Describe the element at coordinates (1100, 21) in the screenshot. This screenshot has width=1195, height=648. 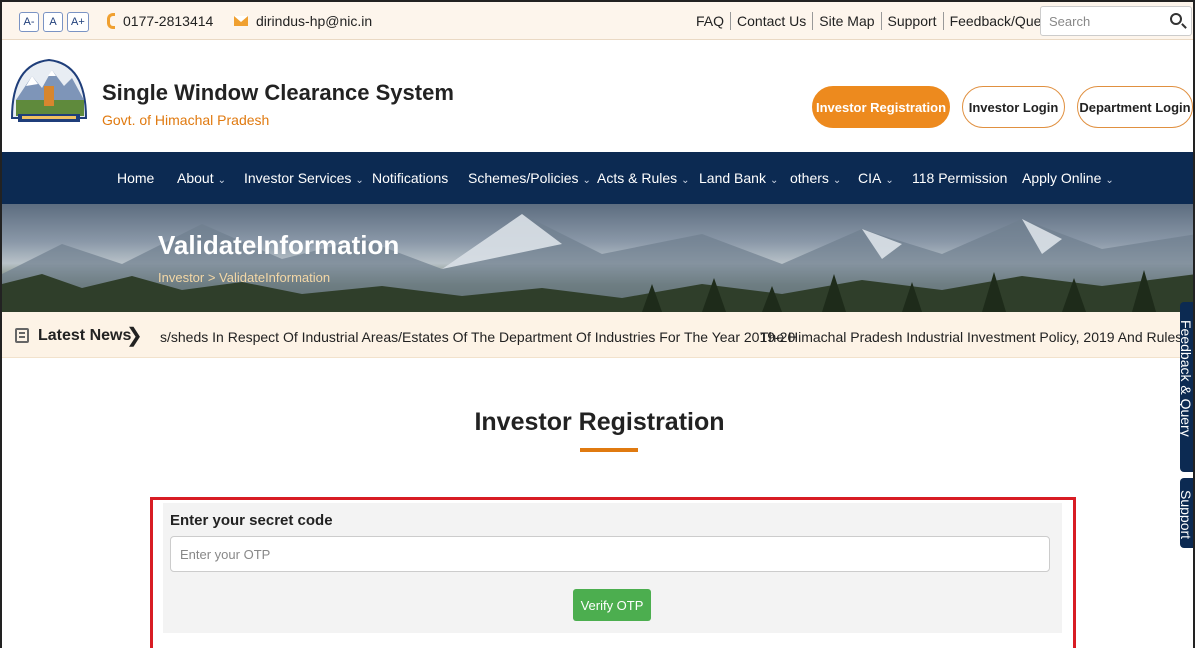
I see `search-input` at that location.